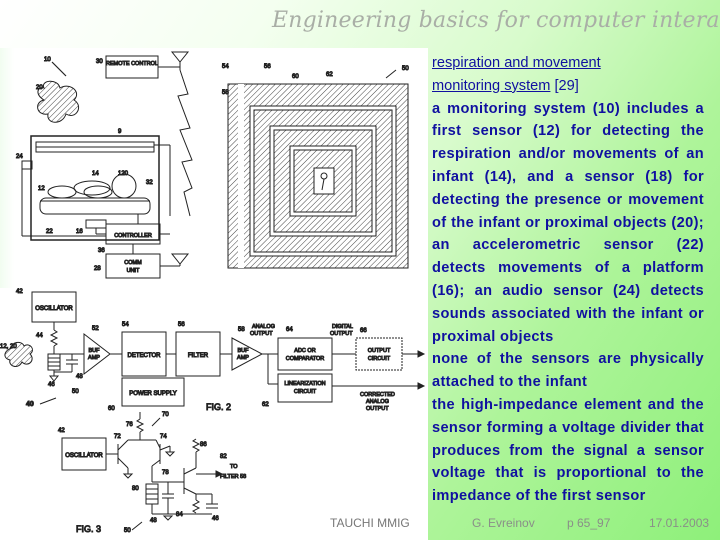  I want to click on output-circuit-label: CIRCUIT, so click(379, 359).